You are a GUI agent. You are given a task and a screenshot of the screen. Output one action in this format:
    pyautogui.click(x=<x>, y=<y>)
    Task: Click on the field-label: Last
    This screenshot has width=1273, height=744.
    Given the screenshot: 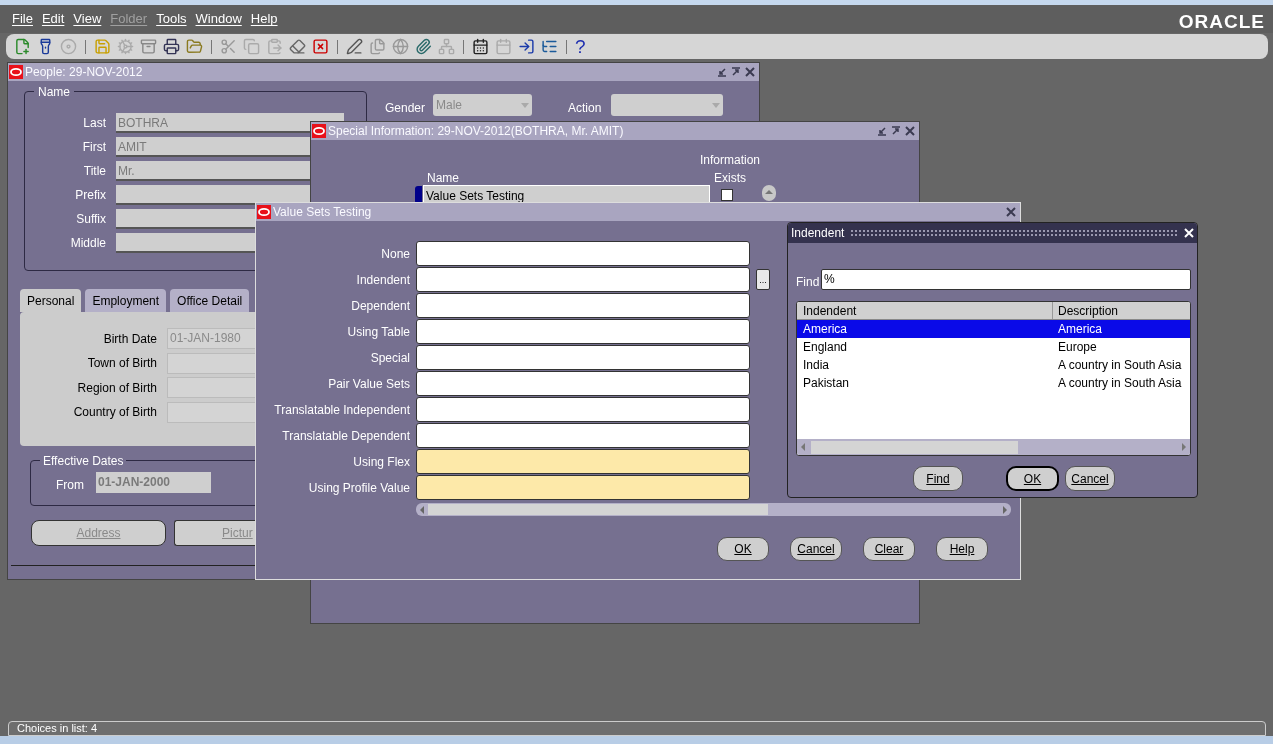 What is the action you would take?
    pyautogui.click(x=94, y=123)
    